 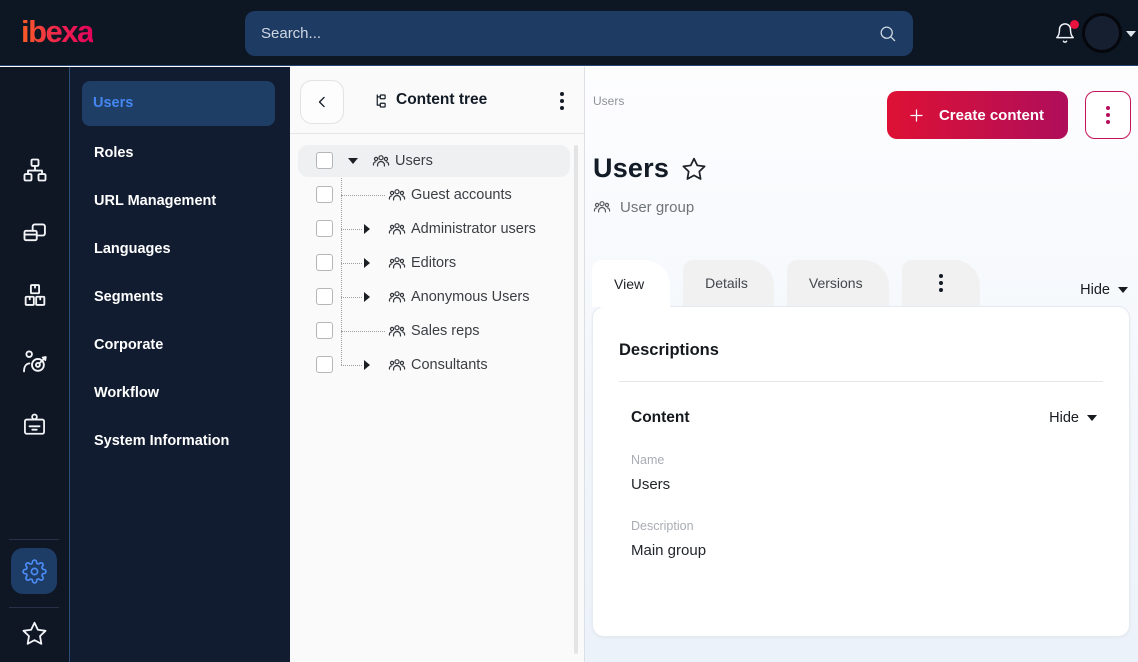 I want to click on bookmark-star-icon, so click(x=694, y=169).